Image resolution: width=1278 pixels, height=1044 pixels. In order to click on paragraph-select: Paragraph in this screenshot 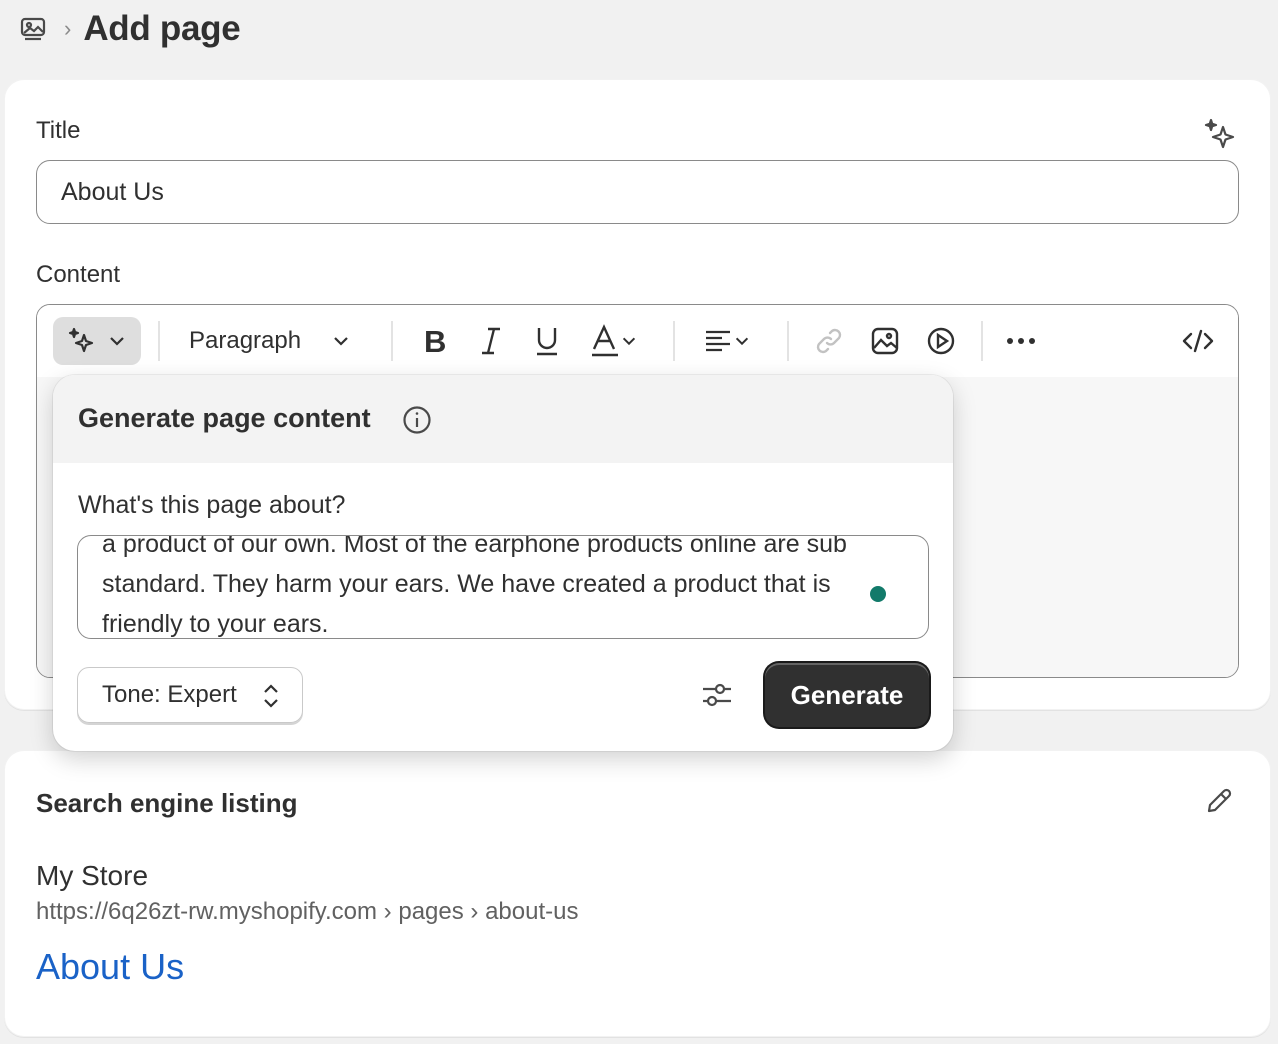, I will do `click(270, 341)`.